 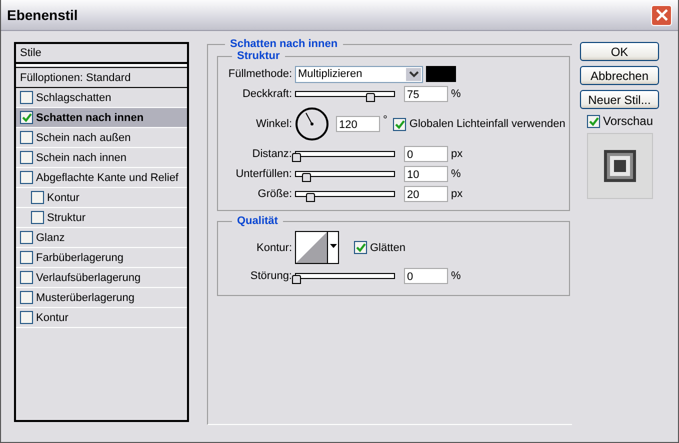 I want to click on style-list-item: Abgeflachte Kante und Relief, so click(x=101, y=178).